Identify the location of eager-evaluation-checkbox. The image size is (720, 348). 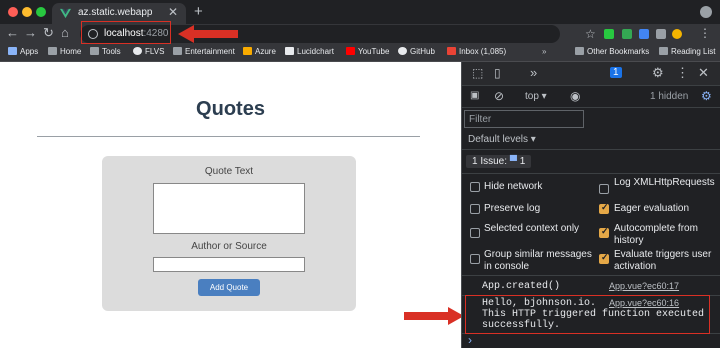
(604, 208).